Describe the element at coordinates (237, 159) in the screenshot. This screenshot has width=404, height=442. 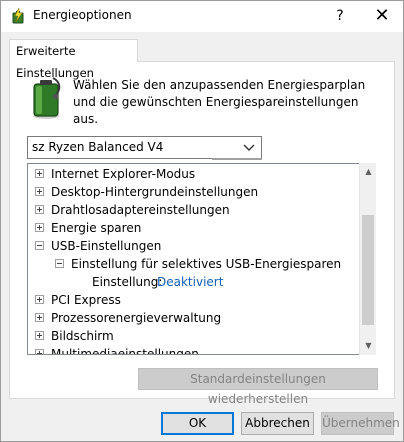
I see `select-focus-underline` at that location.